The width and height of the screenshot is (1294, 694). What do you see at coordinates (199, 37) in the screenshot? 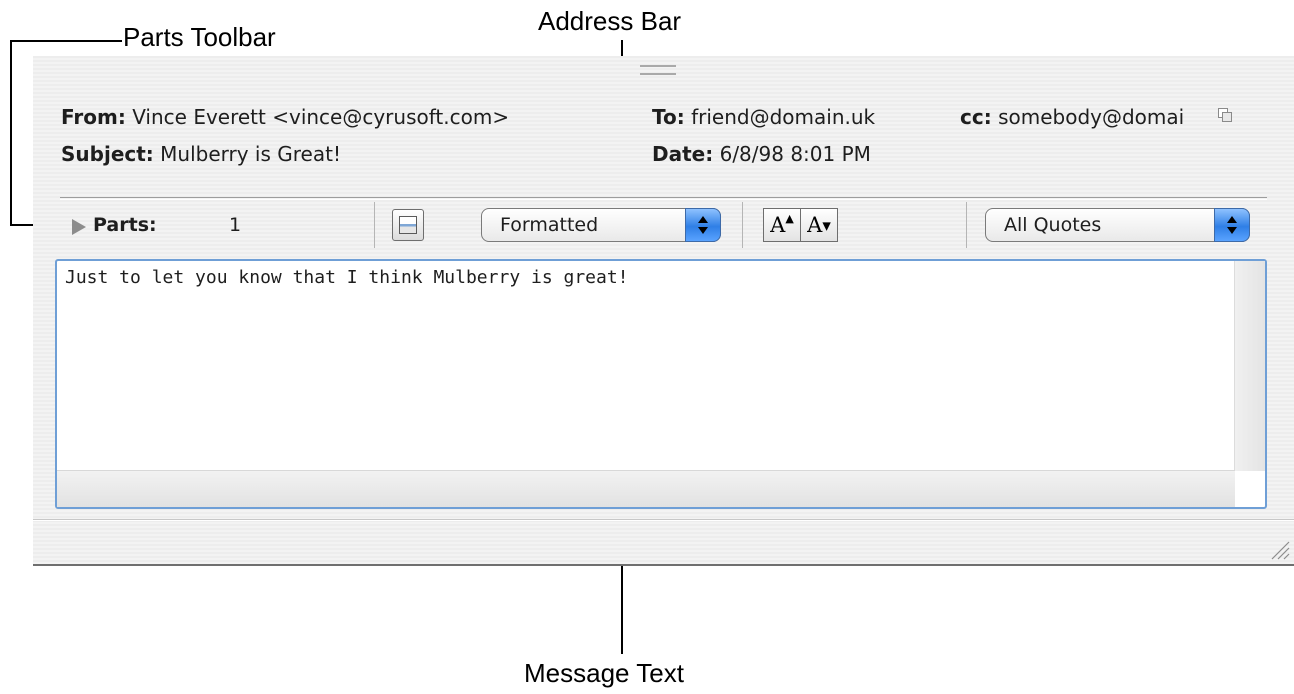
I see `callout-parts-toolbar: Parts Toolbar` at bounding box center [199, 37].